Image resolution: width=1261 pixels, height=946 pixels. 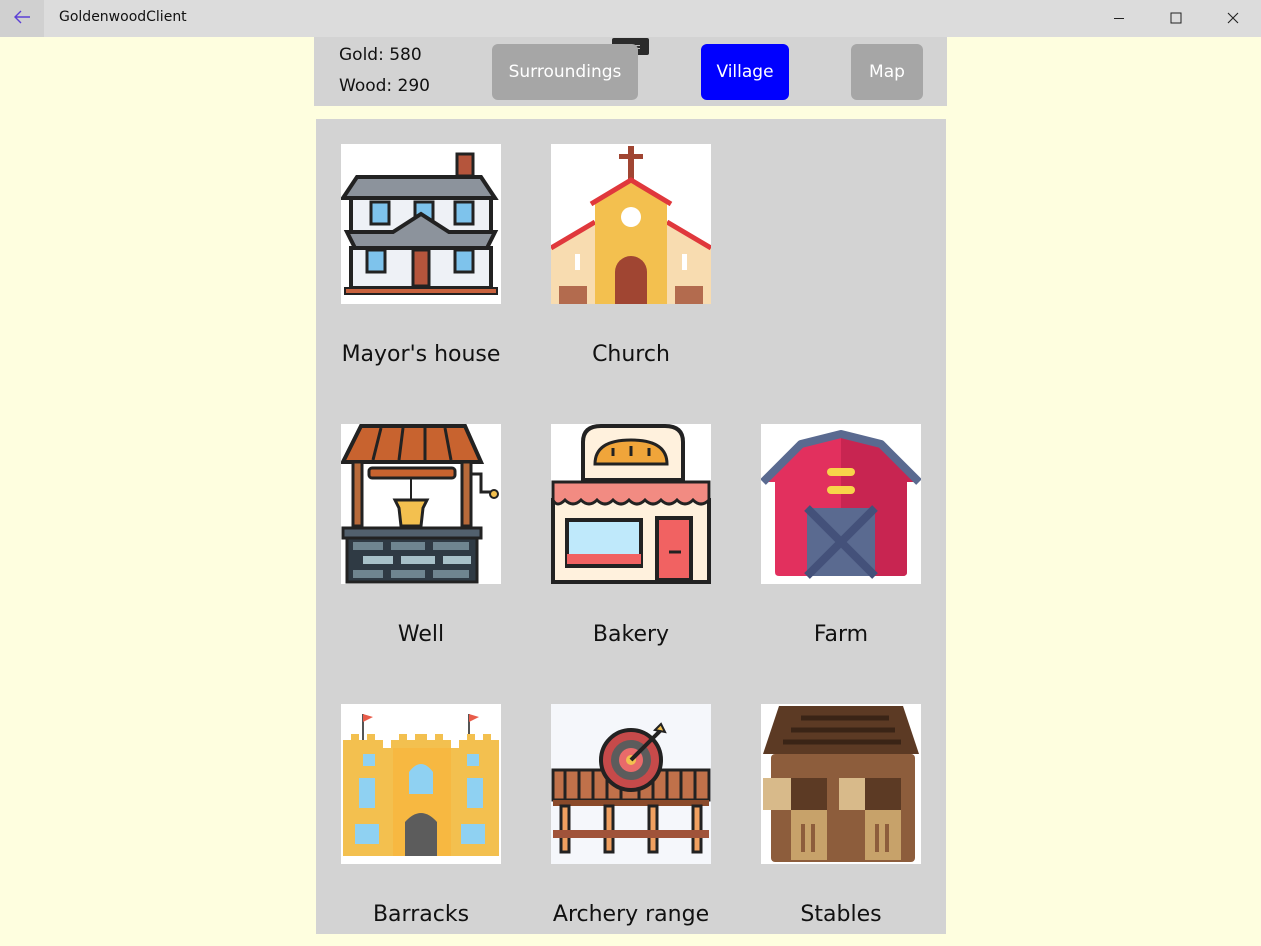 I want to click on building-tile-mayors-house, so click(x=421, y=224).